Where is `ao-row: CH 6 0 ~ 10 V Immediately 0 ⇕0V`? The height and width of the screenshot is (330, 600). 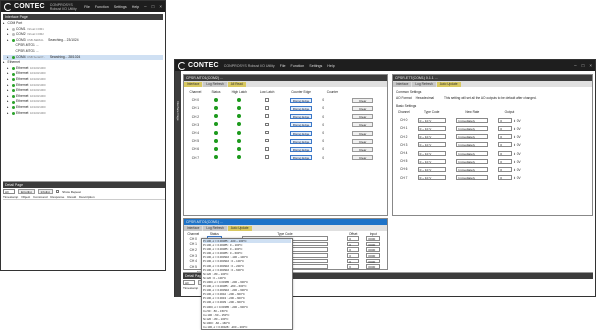 ao-row: CH 6 0 ~ 10 V Immediately 0 ⇕0V is located at coordinates (460, 169).